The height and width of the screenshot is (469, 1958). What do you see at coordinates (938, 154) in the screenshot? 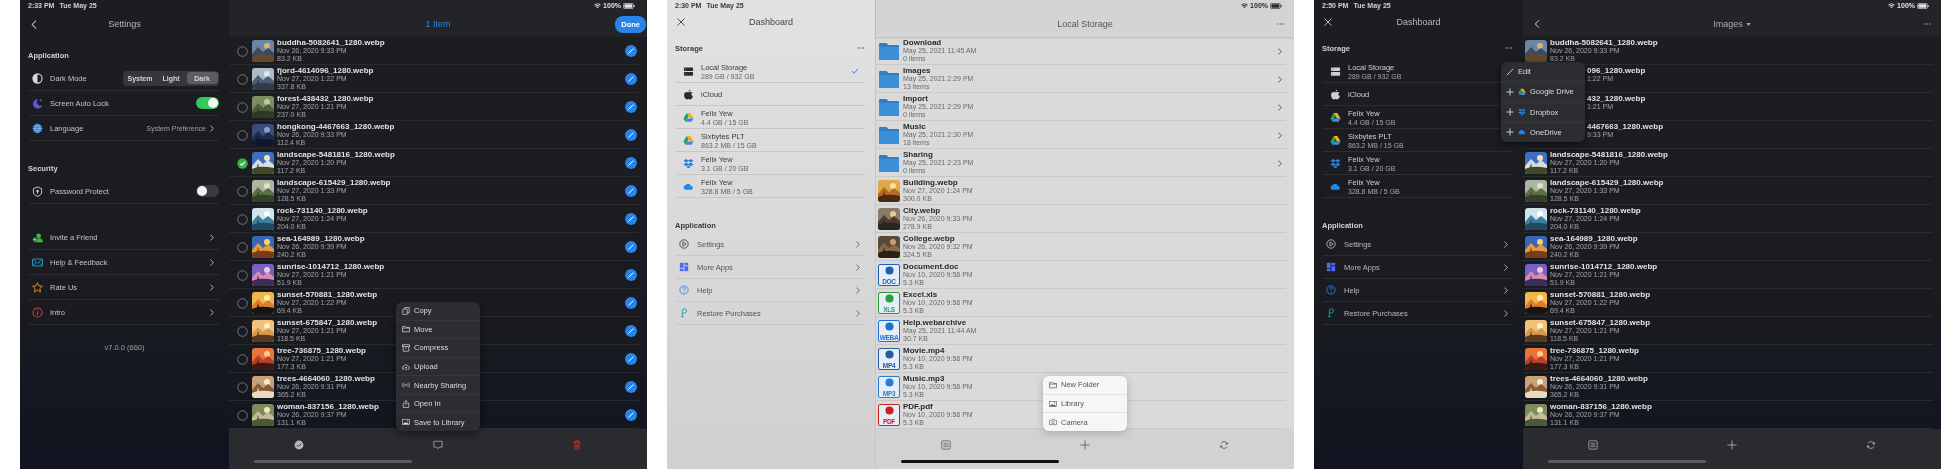
I see `file-name: Sharing` at bounding box center [938, 154].